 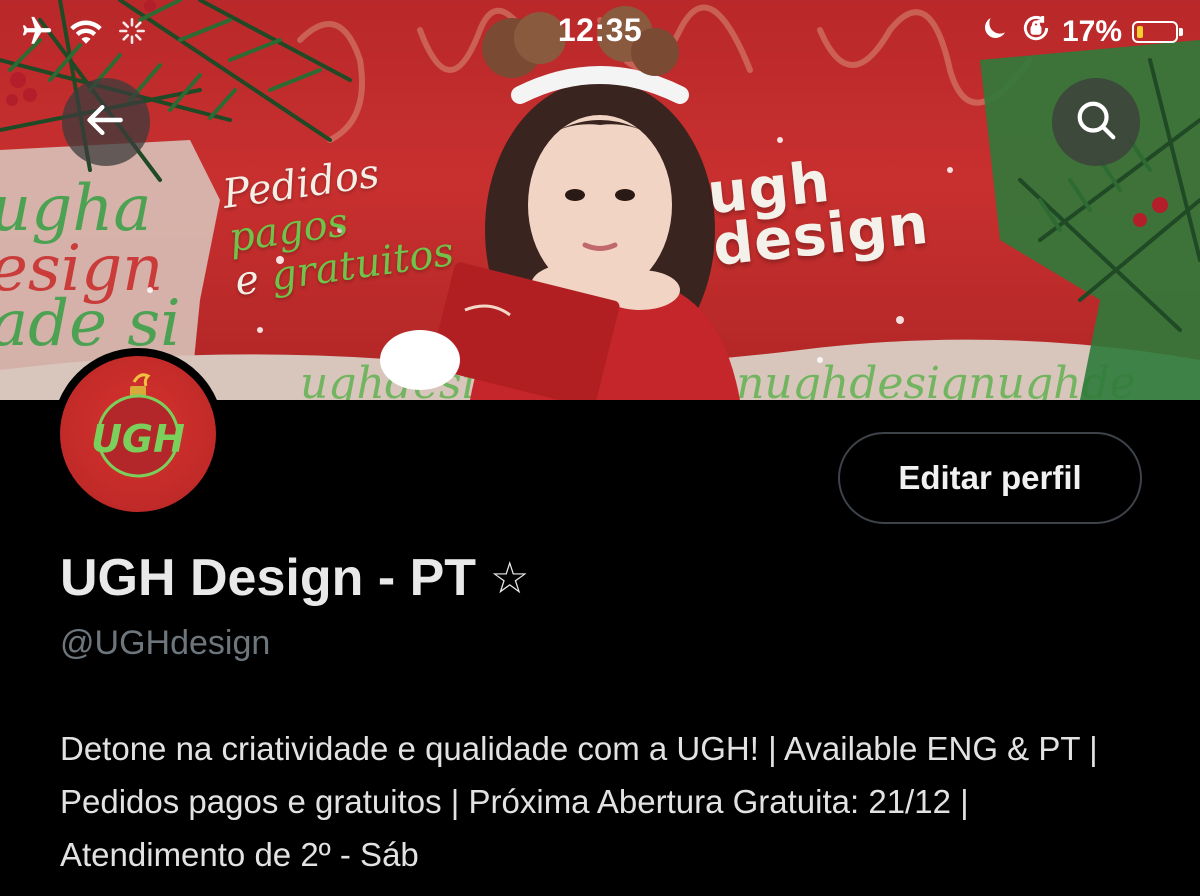 I want to click on edit-profile-button: Editar perfil, so click(x=990, y=478).